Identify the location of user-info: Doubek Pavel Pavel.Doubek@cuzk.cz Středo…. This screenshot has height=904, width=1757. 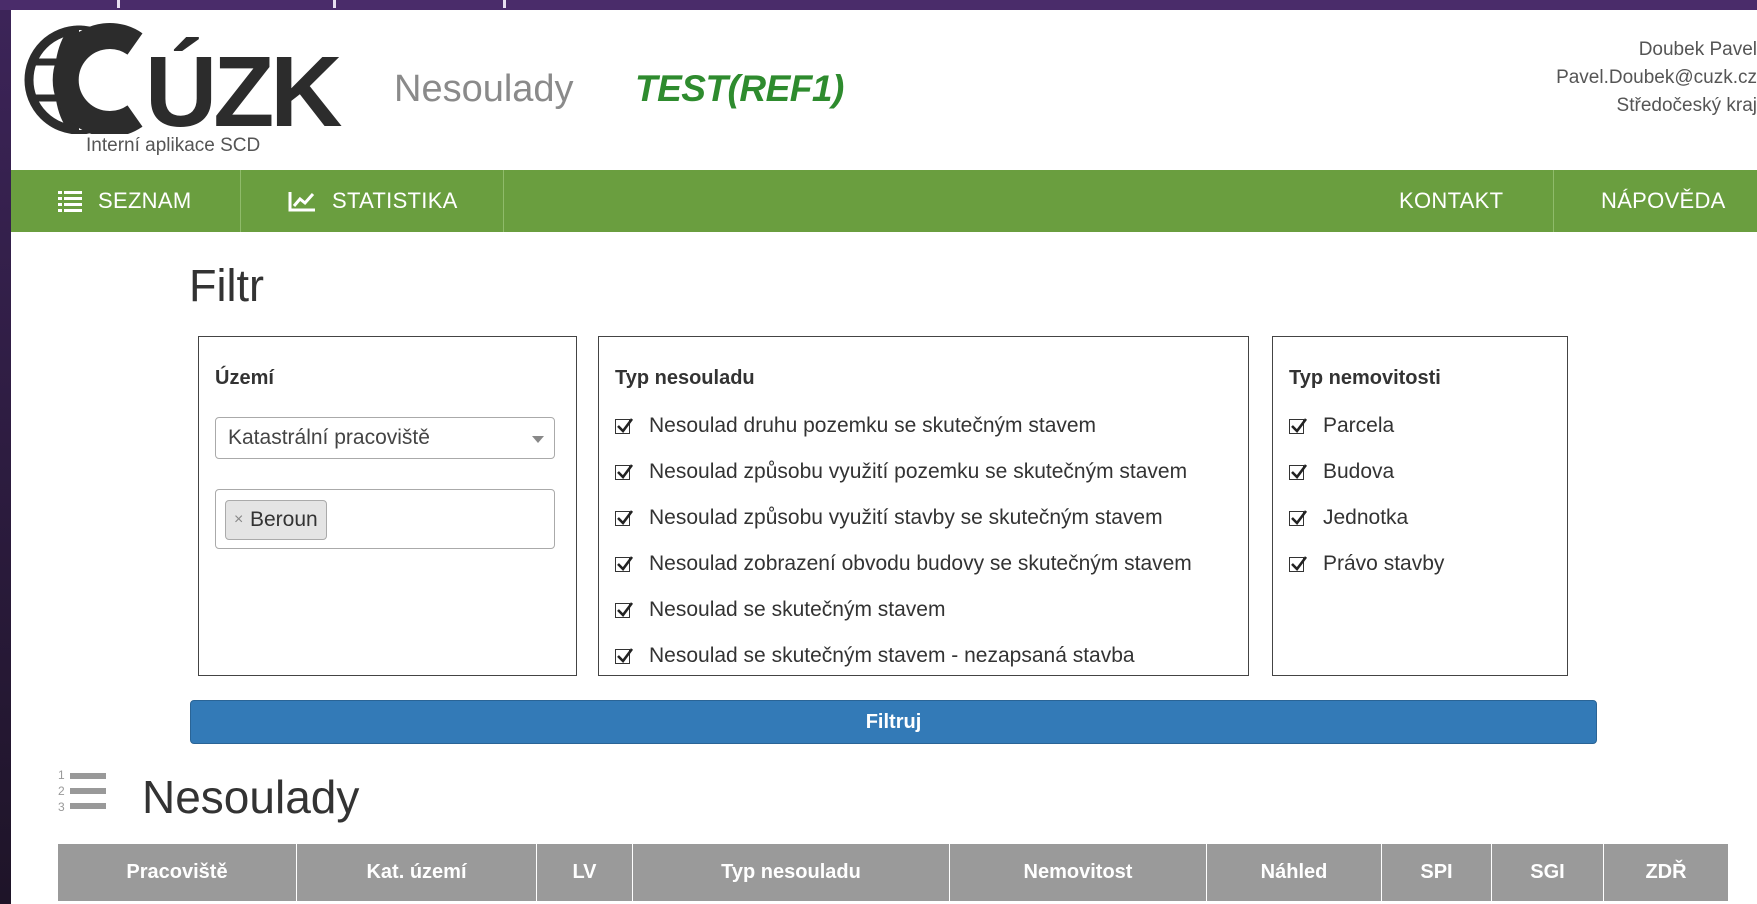
(1656, 78).